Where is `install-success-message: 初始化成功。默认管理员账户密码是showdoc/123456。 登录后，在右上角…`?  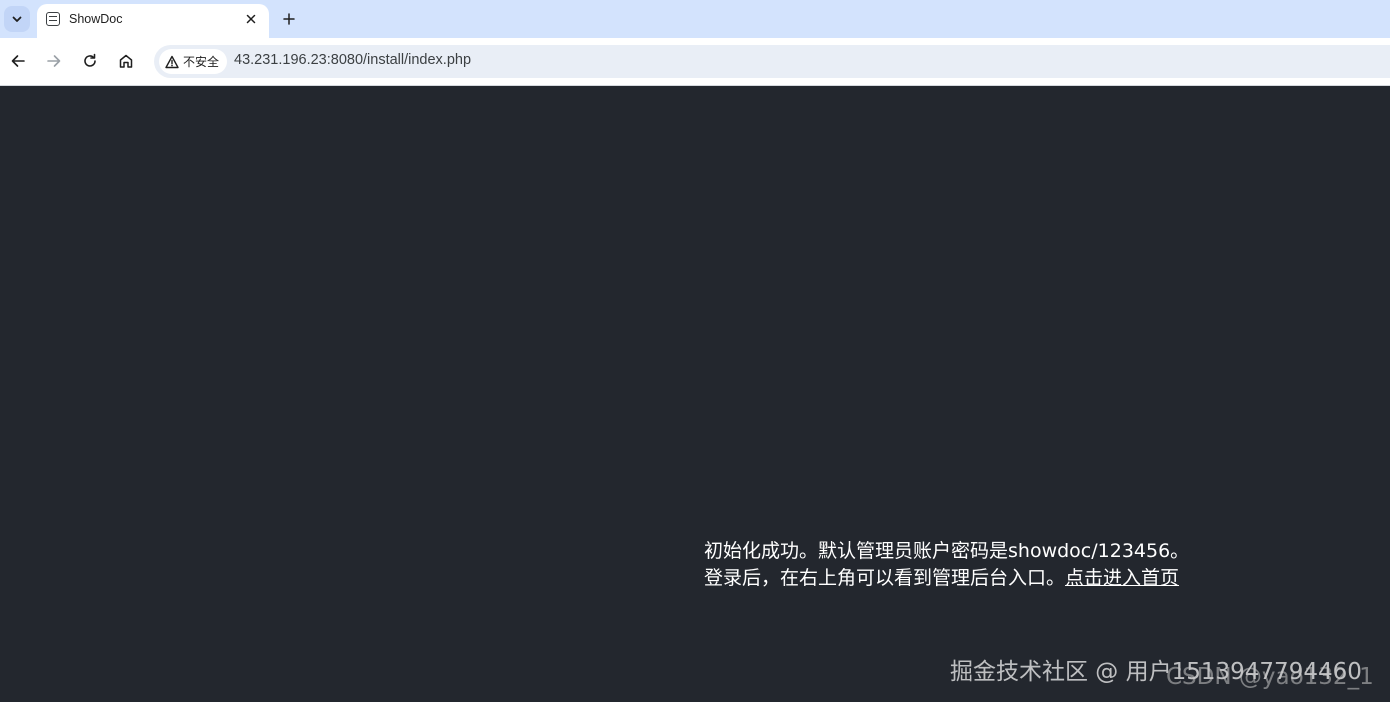 install-success-message: 初始化成功。默认管理员账户密码是showdoc/123456。 登录后，在右上角… is located at coordinates (946, 565).